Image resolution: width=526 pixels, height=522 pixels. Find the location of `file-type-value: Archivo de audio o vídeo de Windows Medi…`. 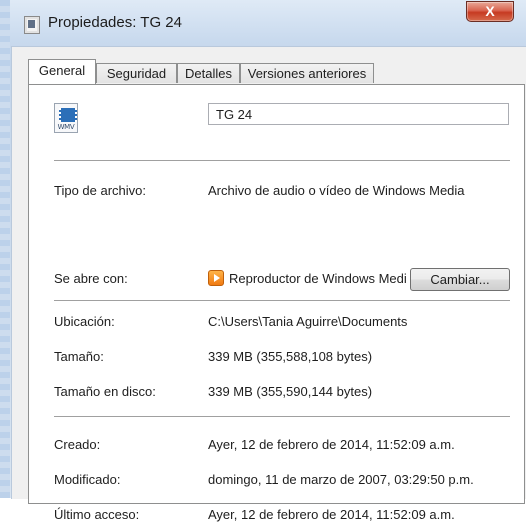

file-type-value: Archivo de audio o vídeo de Windows Medi… is located at coordinates (336, 190).